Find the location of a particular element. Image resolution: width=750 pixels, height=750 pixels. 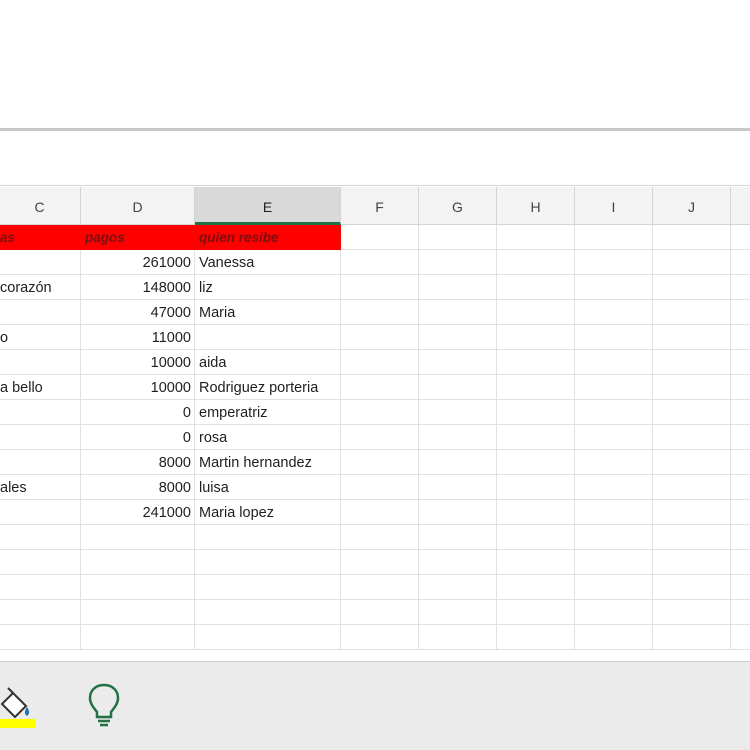

cell-pagos: 11000 is located at coordinates (138, 337).